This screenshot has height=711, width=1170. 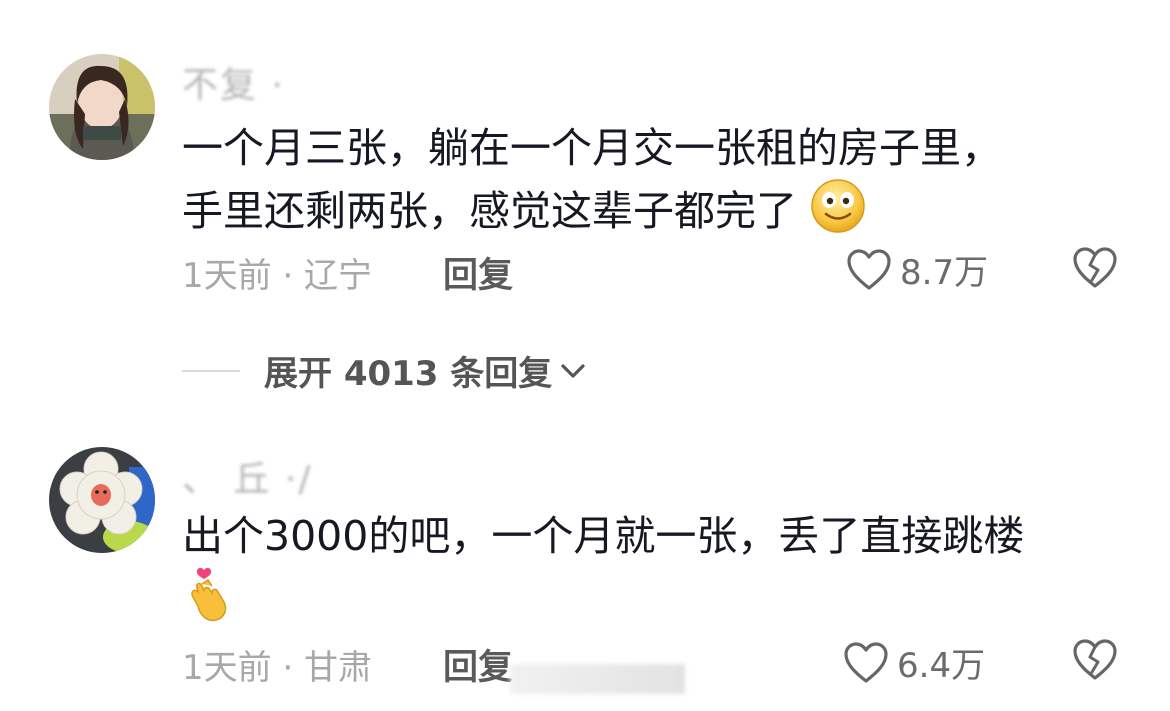 What do you see at coordinates (838, 214) in the screenshot?
I see `smile-emoji-icon` at bounding box center [838, 214].